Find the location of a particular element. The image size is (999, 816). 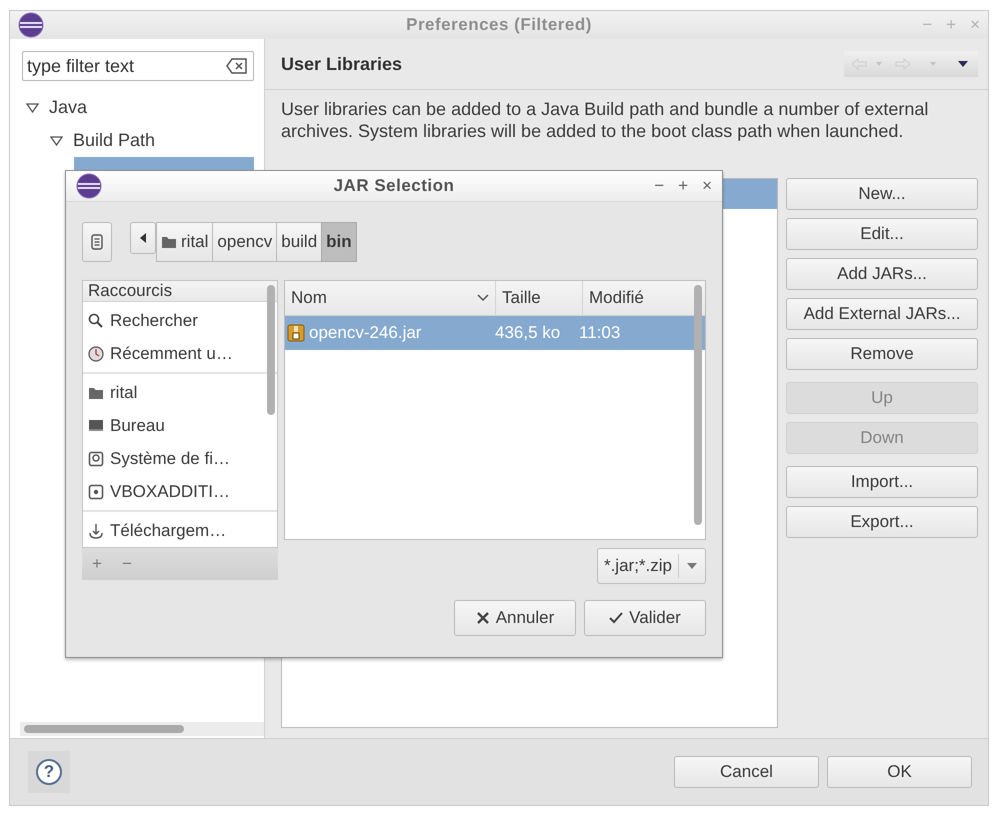

place-item: rital is located at coordinates (180, 392).